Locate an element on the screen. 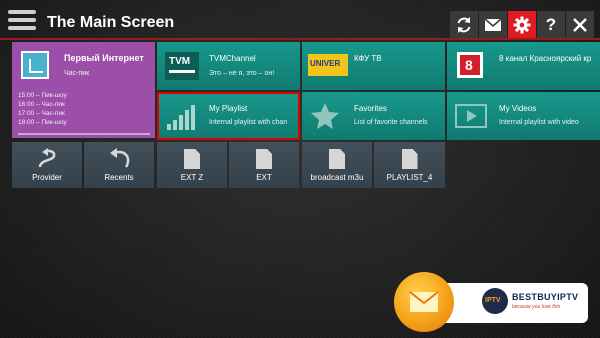 Image resolution: width=600 pixels, height=338 pixels. mail-icon is located at coordinates (493, 24).